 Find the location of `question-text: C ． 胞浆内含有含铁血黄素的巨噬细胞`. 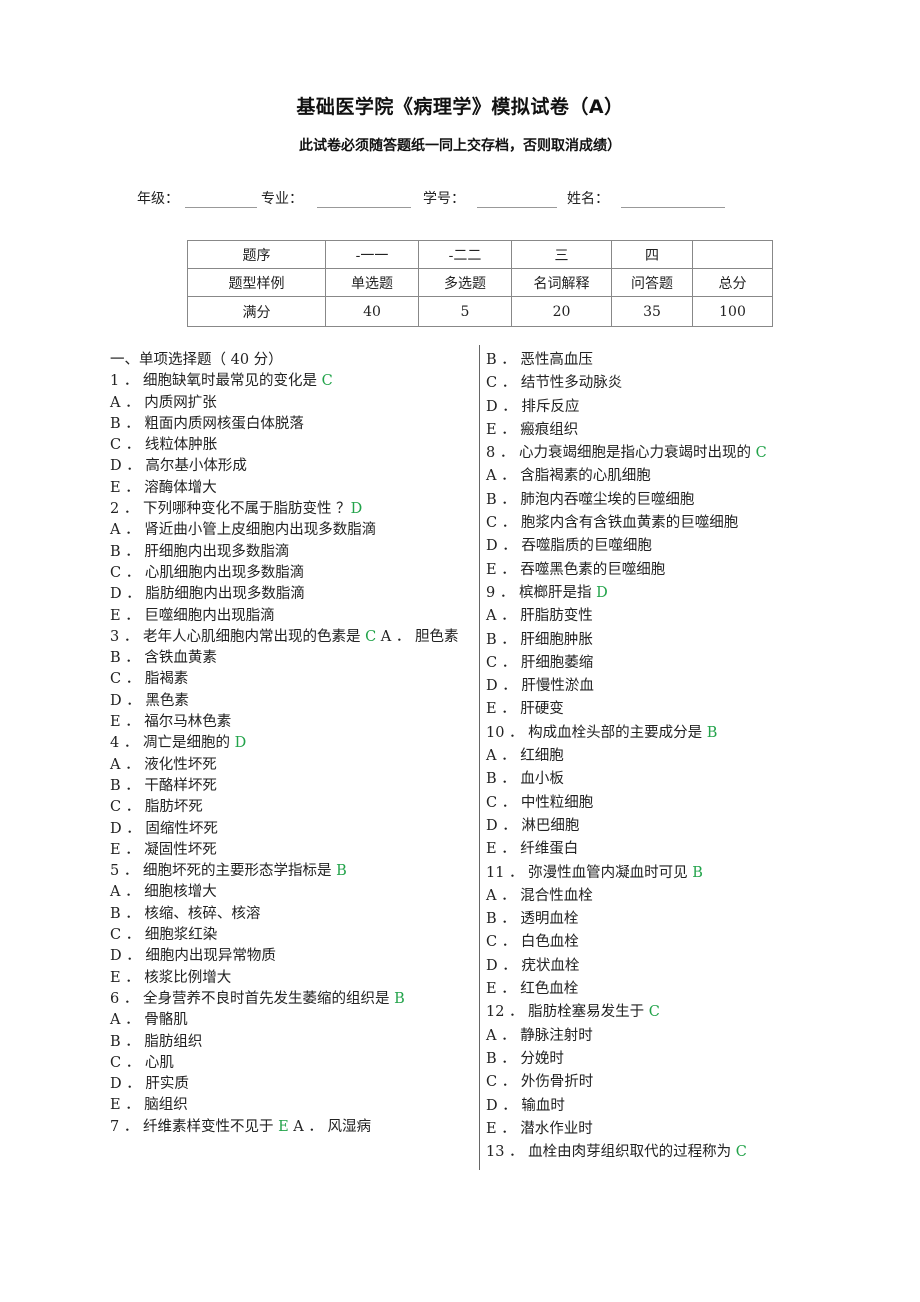

question-text: C ． 胞浆内含有含铁血黄素的巨噬细胞 is located at coordinates (612, 523).